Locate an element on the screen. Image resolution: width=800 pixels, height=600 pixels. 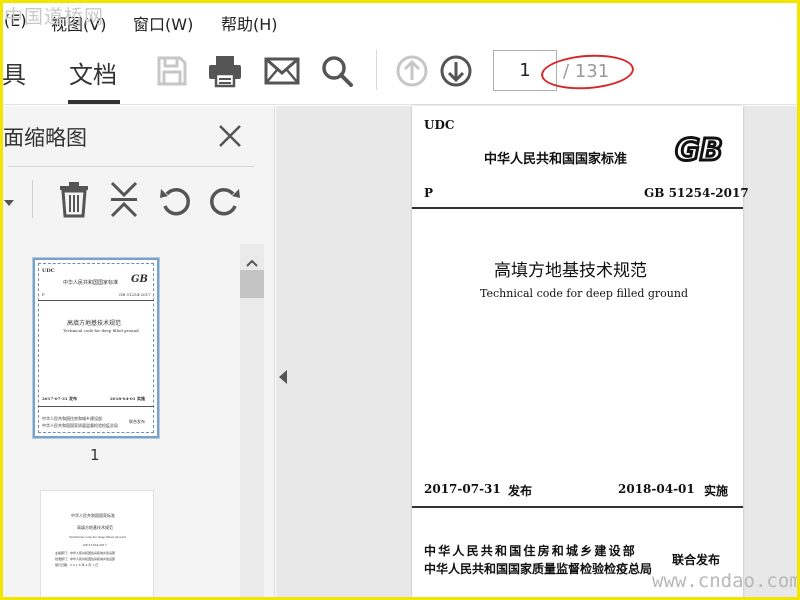
dropdown-icon is located at coordinates (9, 201).